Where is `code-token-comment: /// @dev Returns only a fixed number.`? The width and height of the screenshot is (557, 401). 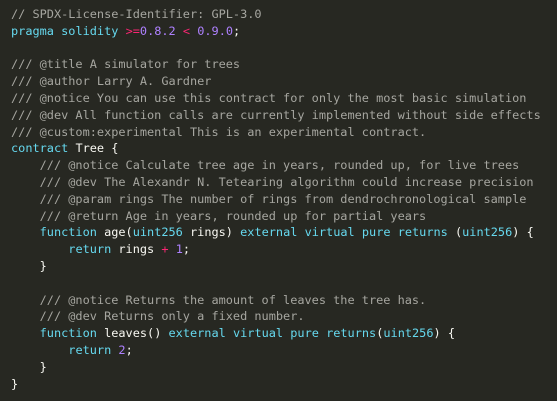 code-token-comment: /// @dev Returns only a fixed number. is located at coordinates (158, 316).